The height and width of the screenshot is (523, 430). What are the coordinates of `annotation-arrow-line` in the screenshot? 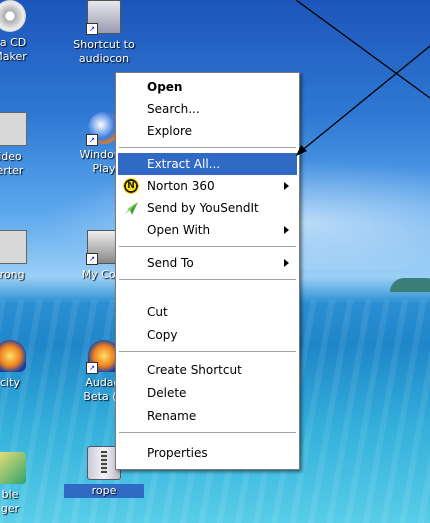 It's located at (364, 99).